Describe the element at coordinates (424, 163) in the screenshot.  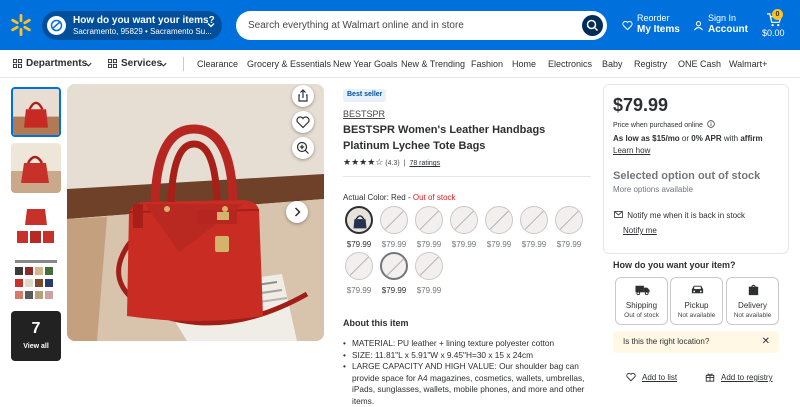
I see `ratings-count-link: 78 ratings` at that location.